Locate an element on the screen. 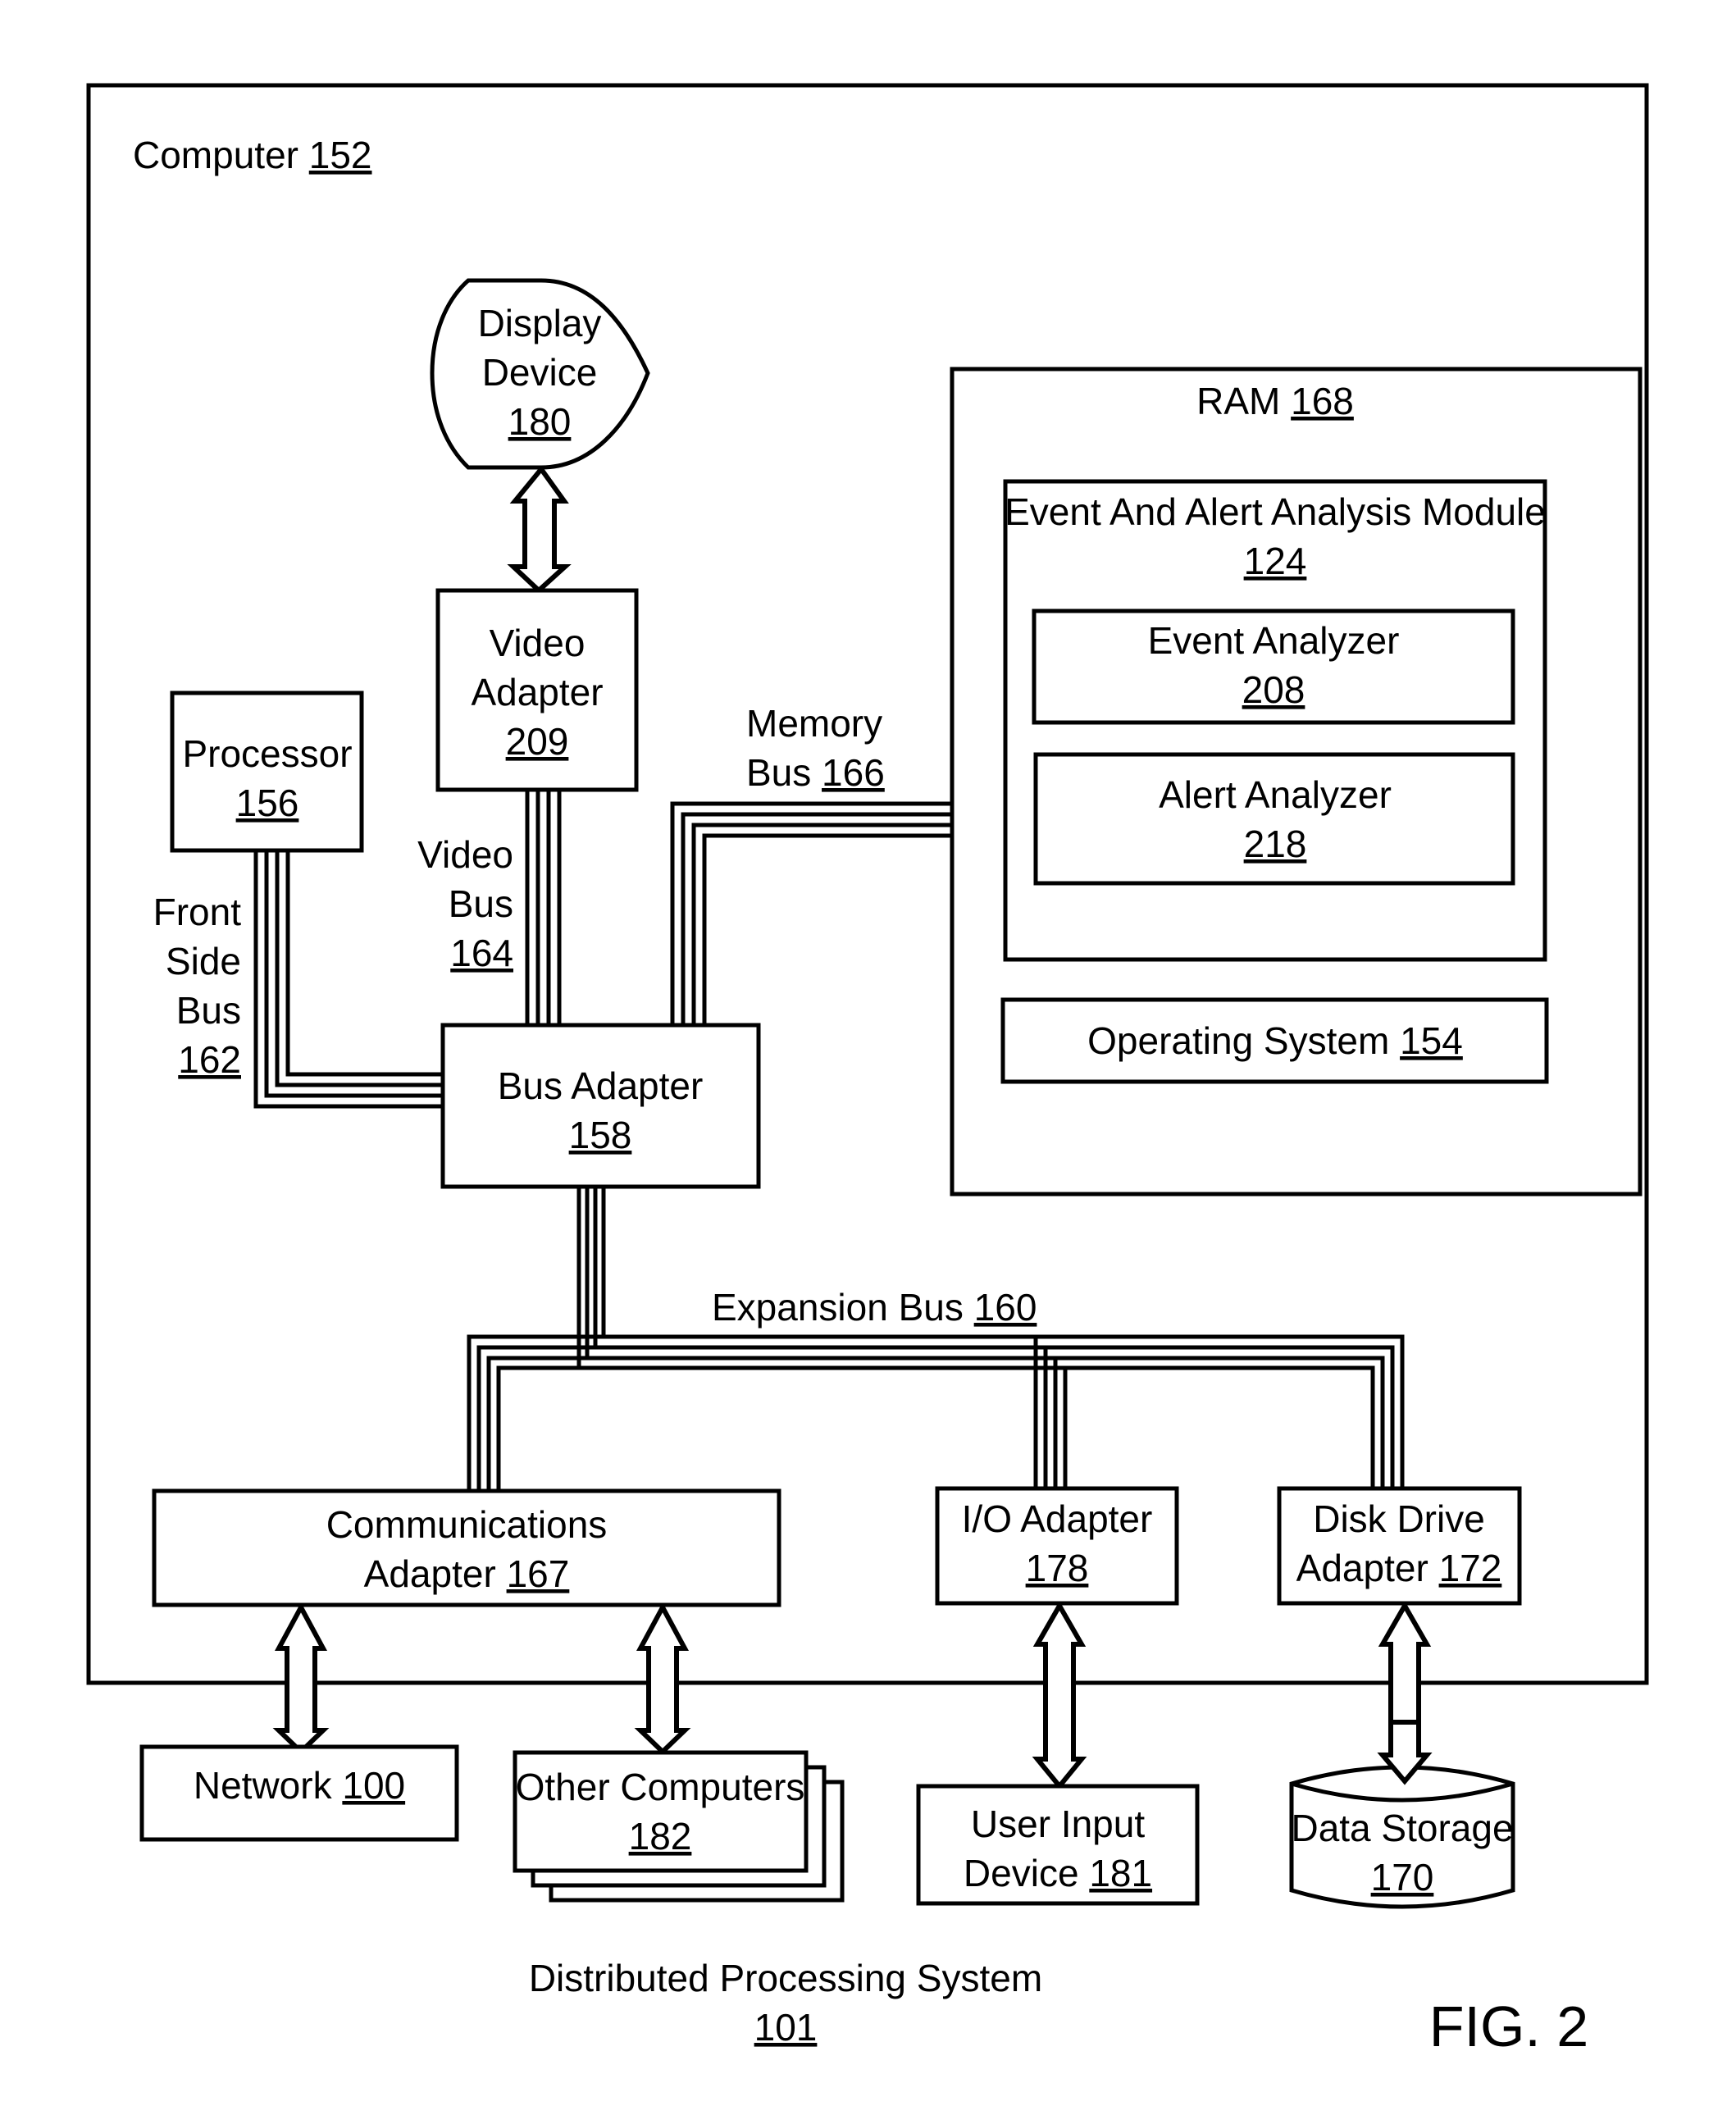  communications-adapter-label: Communications is located at coordinates (467, 1524).